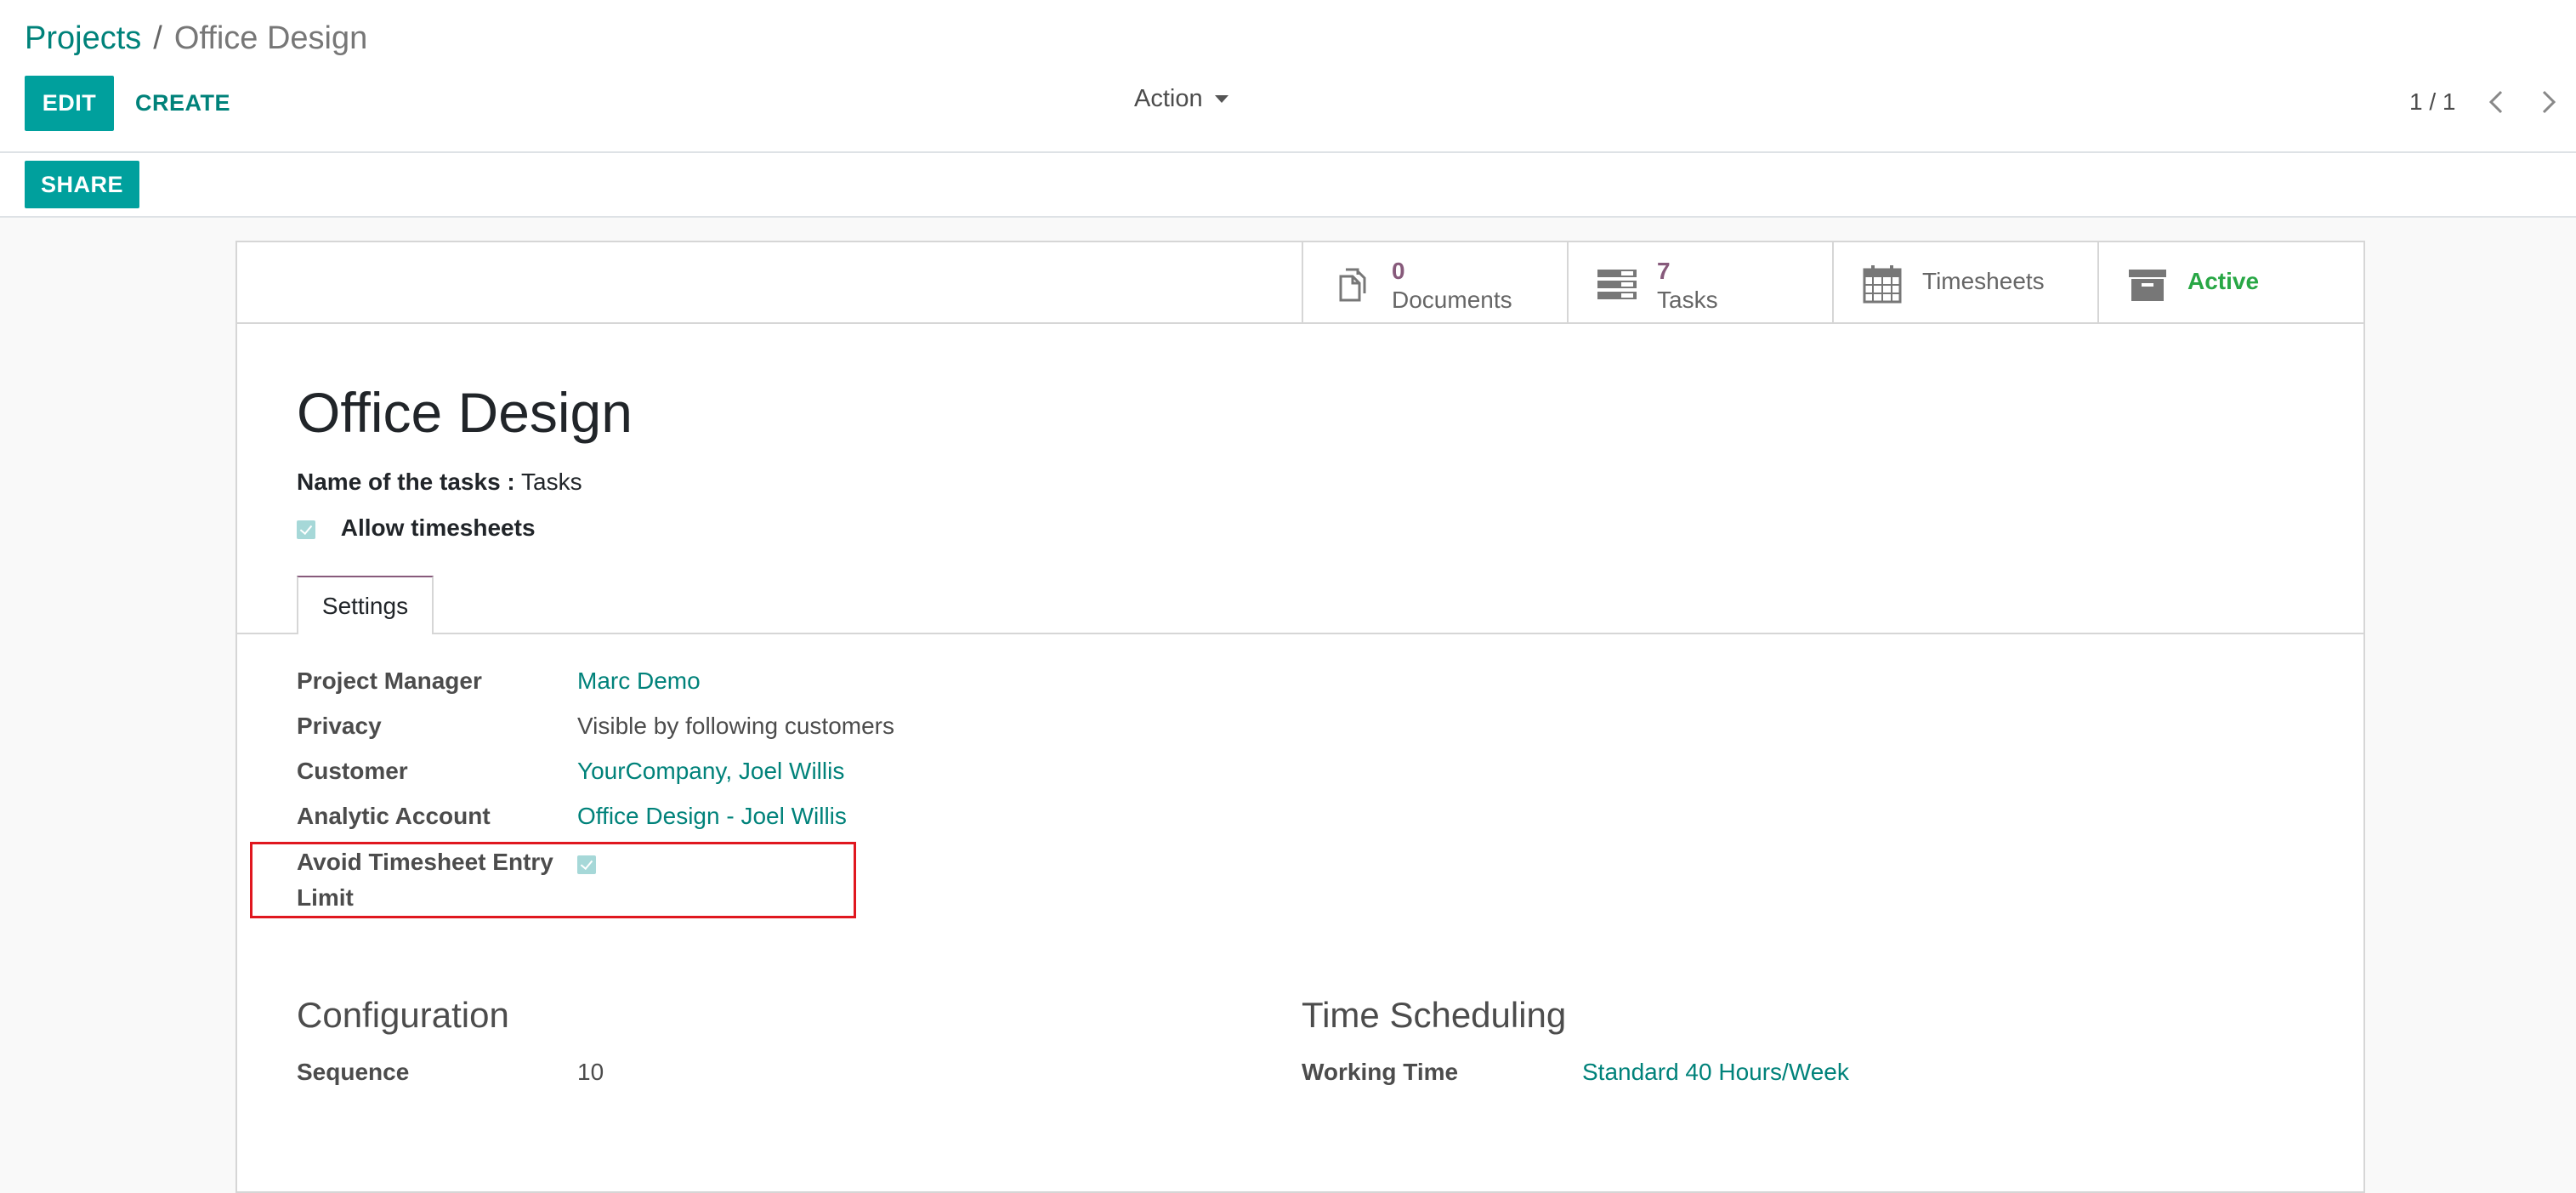  I want to click on working-time-value: Standard 40 Hours/Week, so click(1716, 1072).